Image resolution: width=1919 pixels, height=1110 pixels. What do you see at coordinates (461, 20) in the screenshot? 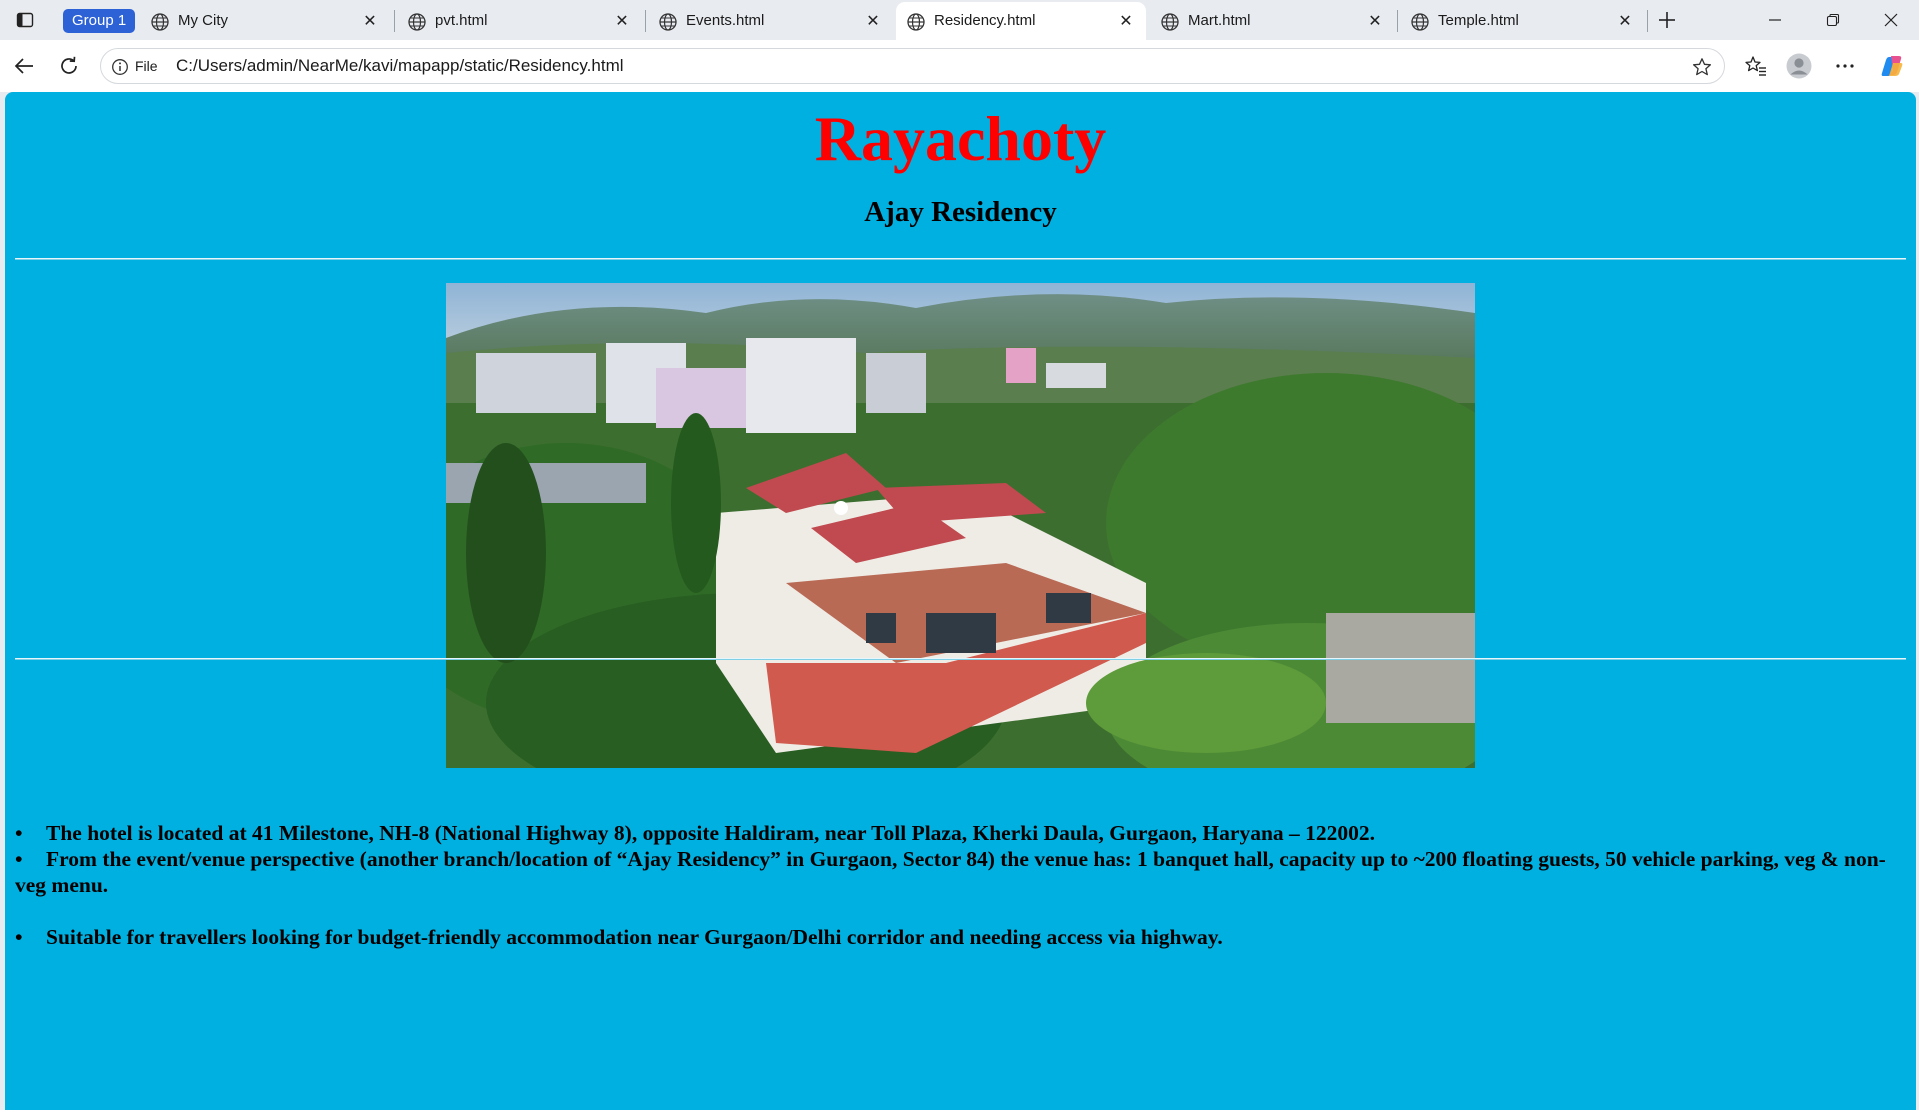
I see `tab-title: pvt.html` at bounding box center [461, 20].